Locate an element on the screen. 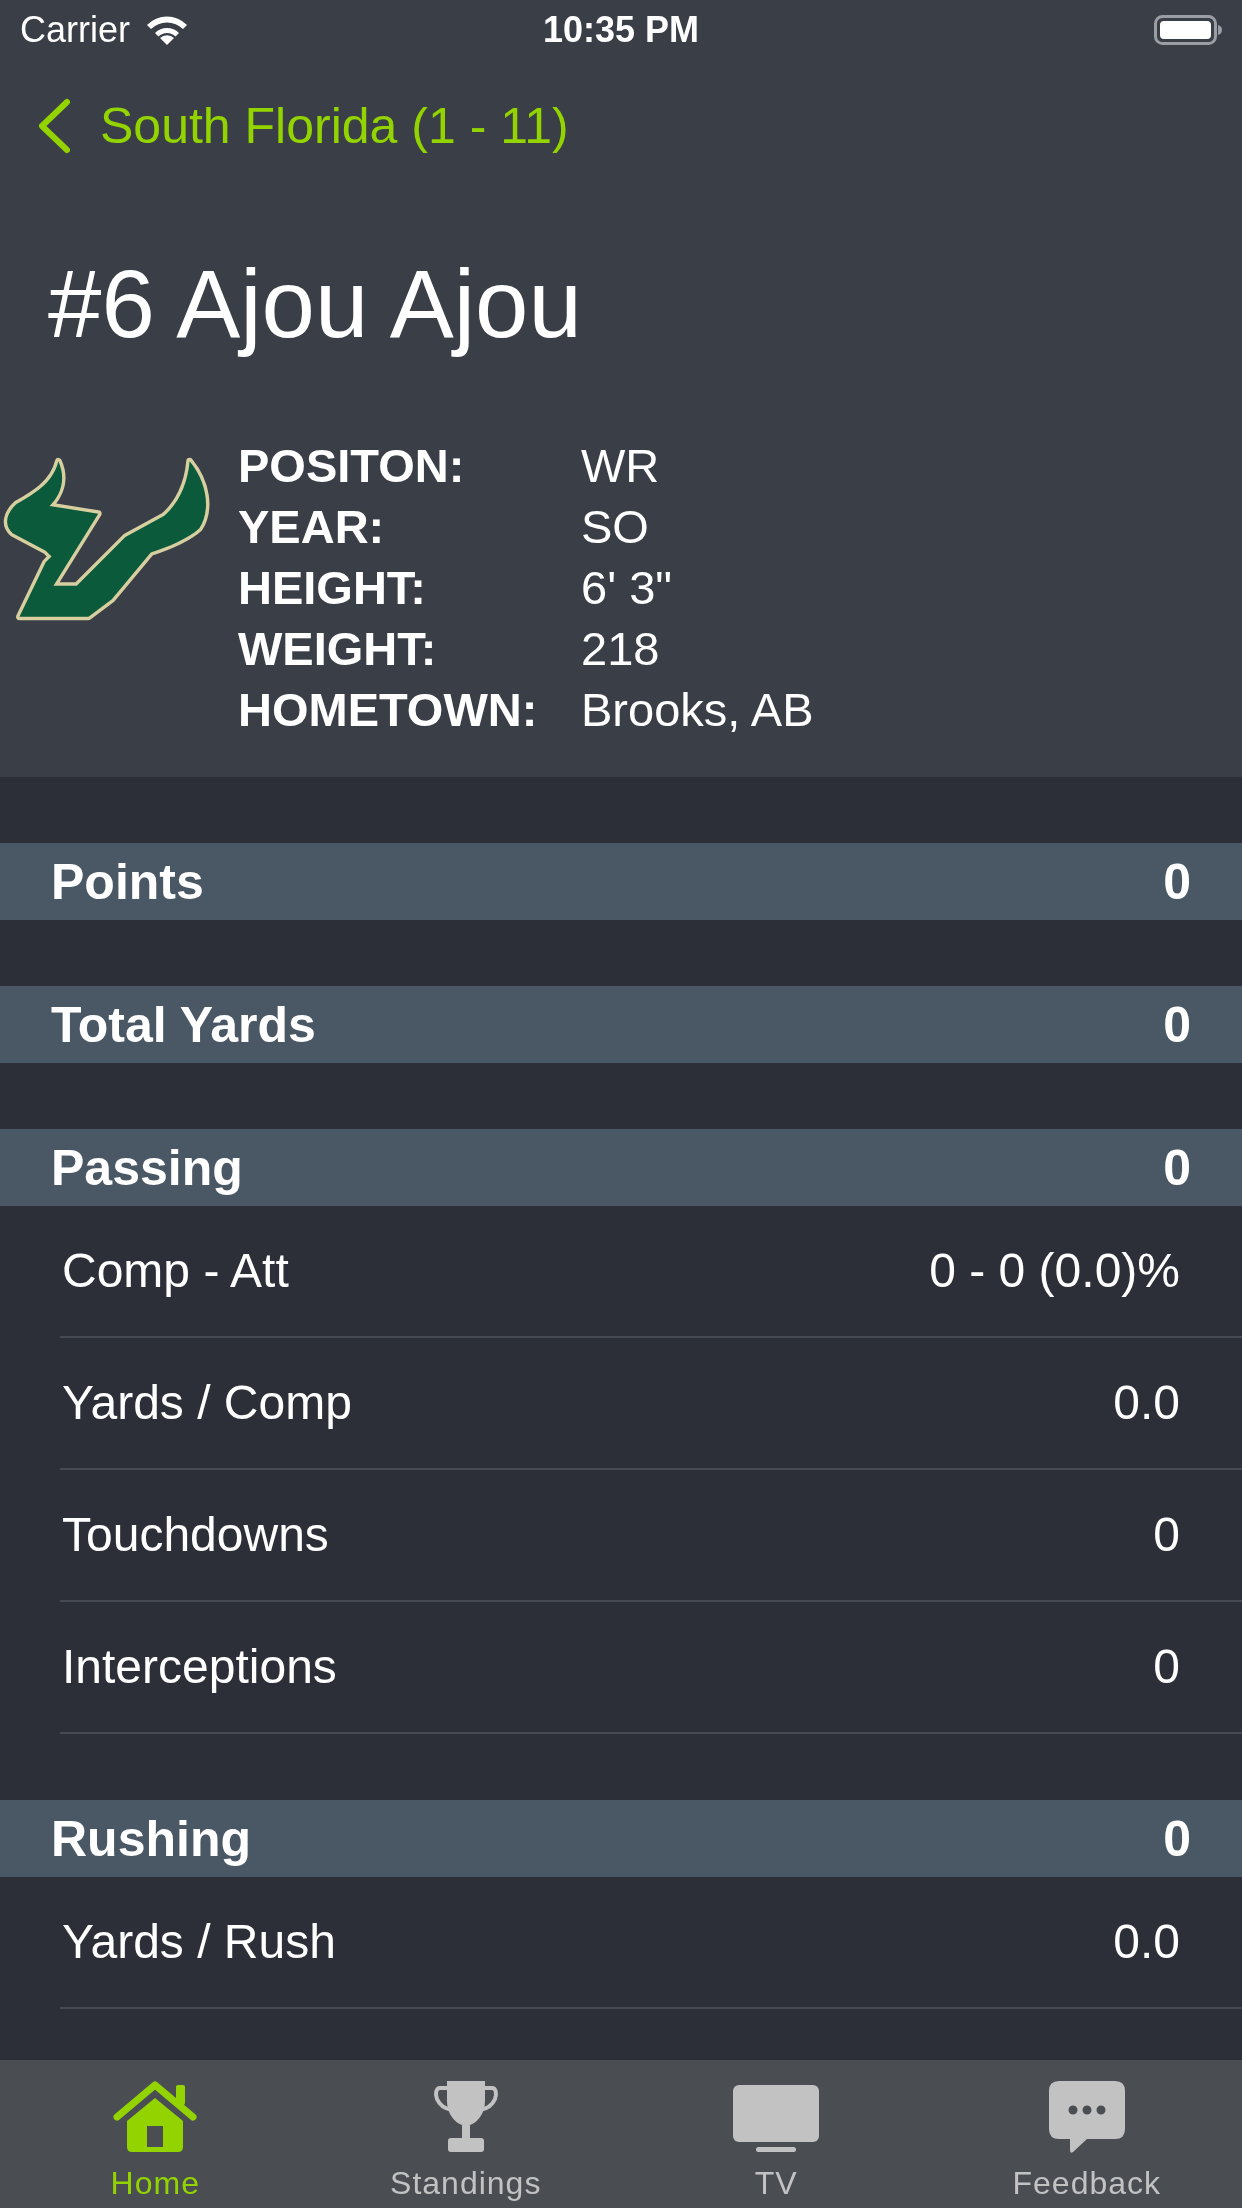  trophy-icon is located at coordinates (465, 2116).